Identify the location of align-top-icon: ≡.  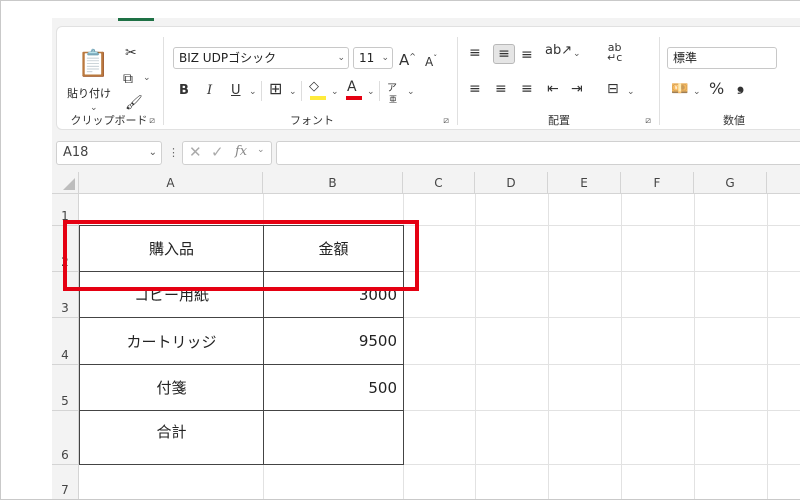
(475, 53).